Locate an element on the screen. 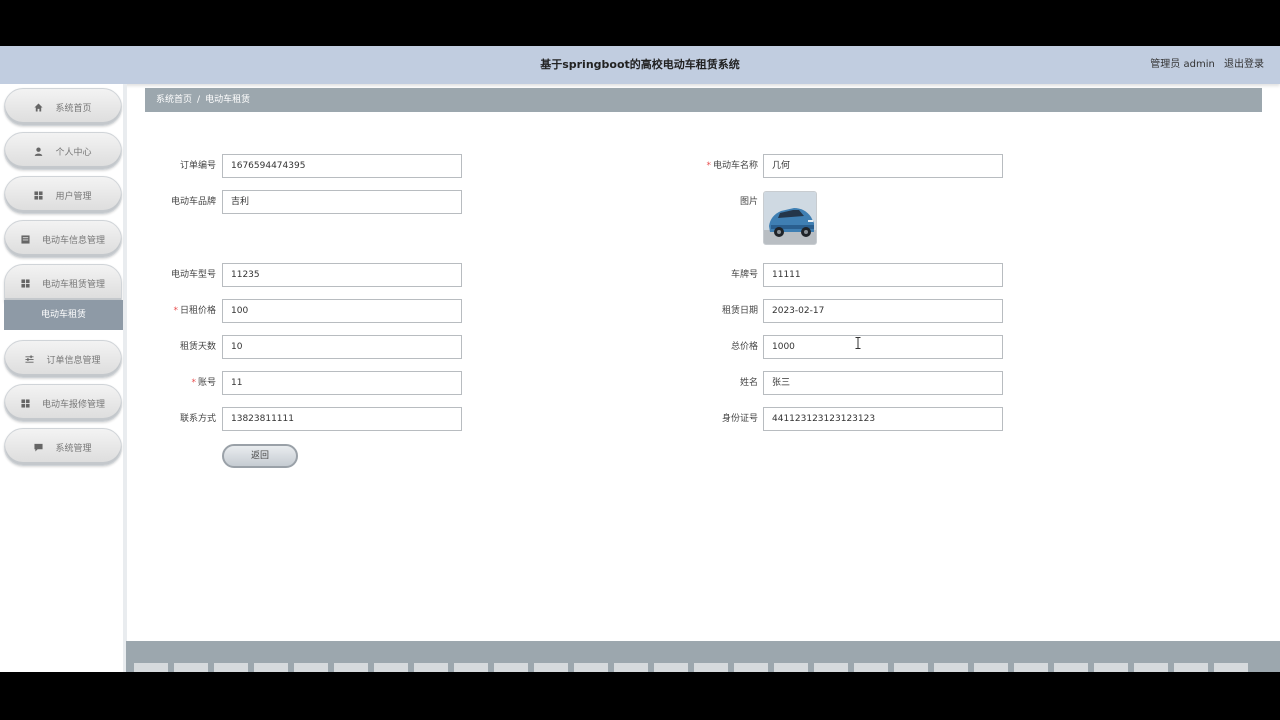  breadcrumb-home: 系统首页 is located at coordinates (174, 100).